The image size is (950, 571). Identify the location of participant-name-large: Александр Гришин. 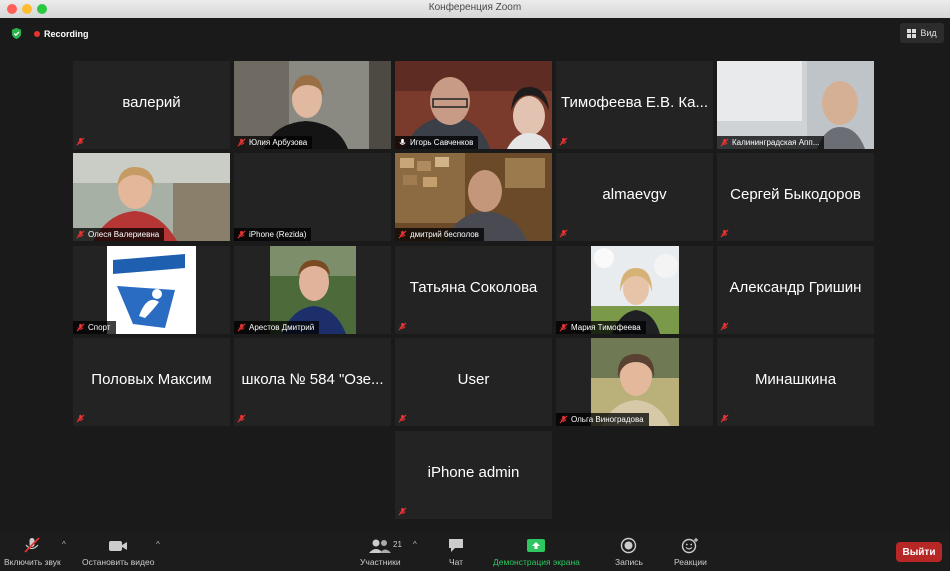
(795, 287).